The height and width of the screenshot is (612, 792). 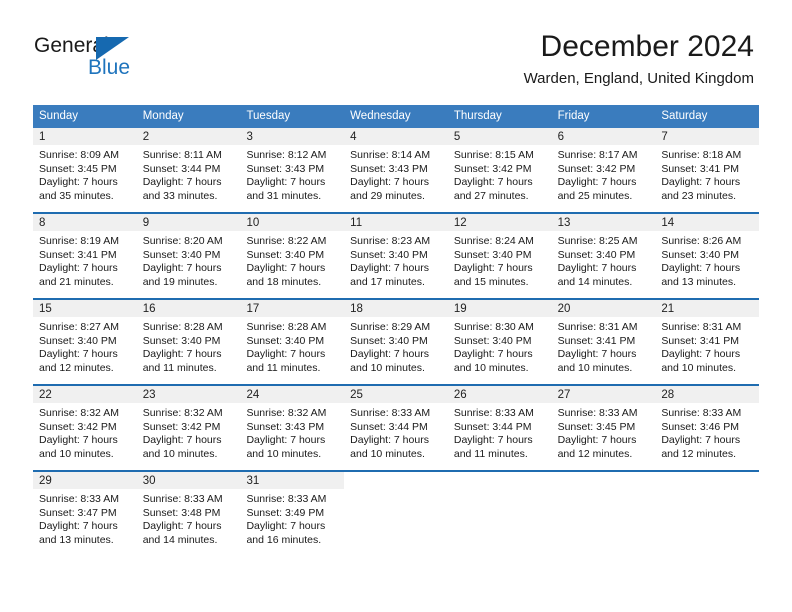 I want to click on sunset-text: Sunset: 3:45 PM, so click(x=78, y=168).